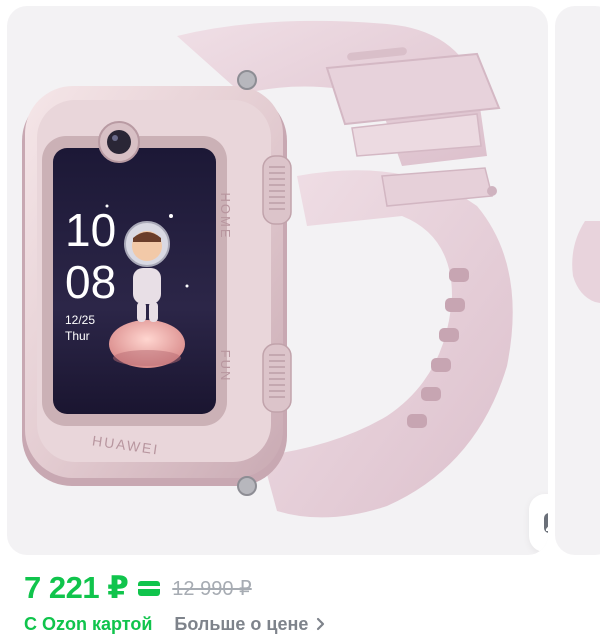 The width and height of the screenshot is (600, 642). I want to click on watch-weekday: Thur, so click(77, 336).